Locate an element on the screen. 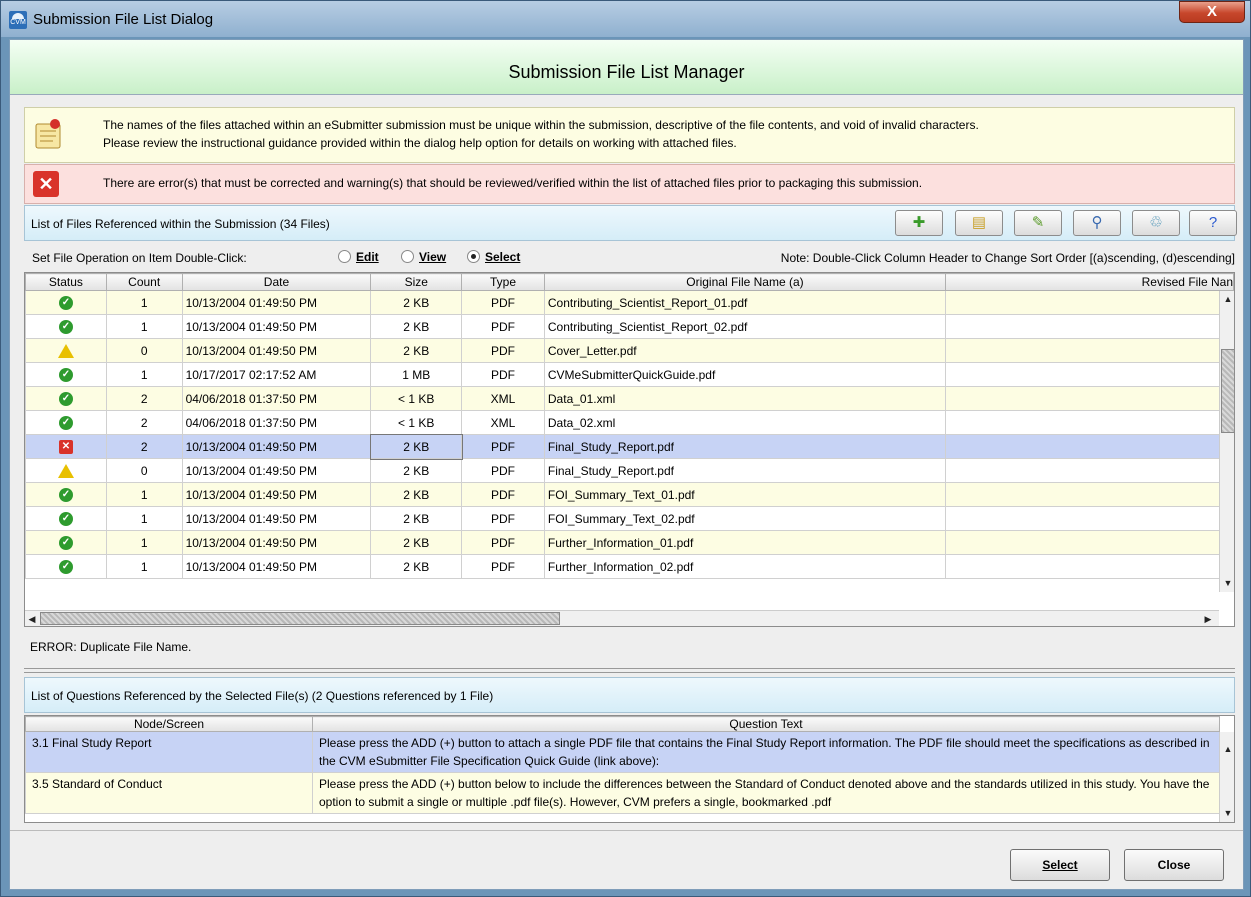 This screenshot has width=1251, height=897. radio-edit-circle is located at coordinates (344, 256).